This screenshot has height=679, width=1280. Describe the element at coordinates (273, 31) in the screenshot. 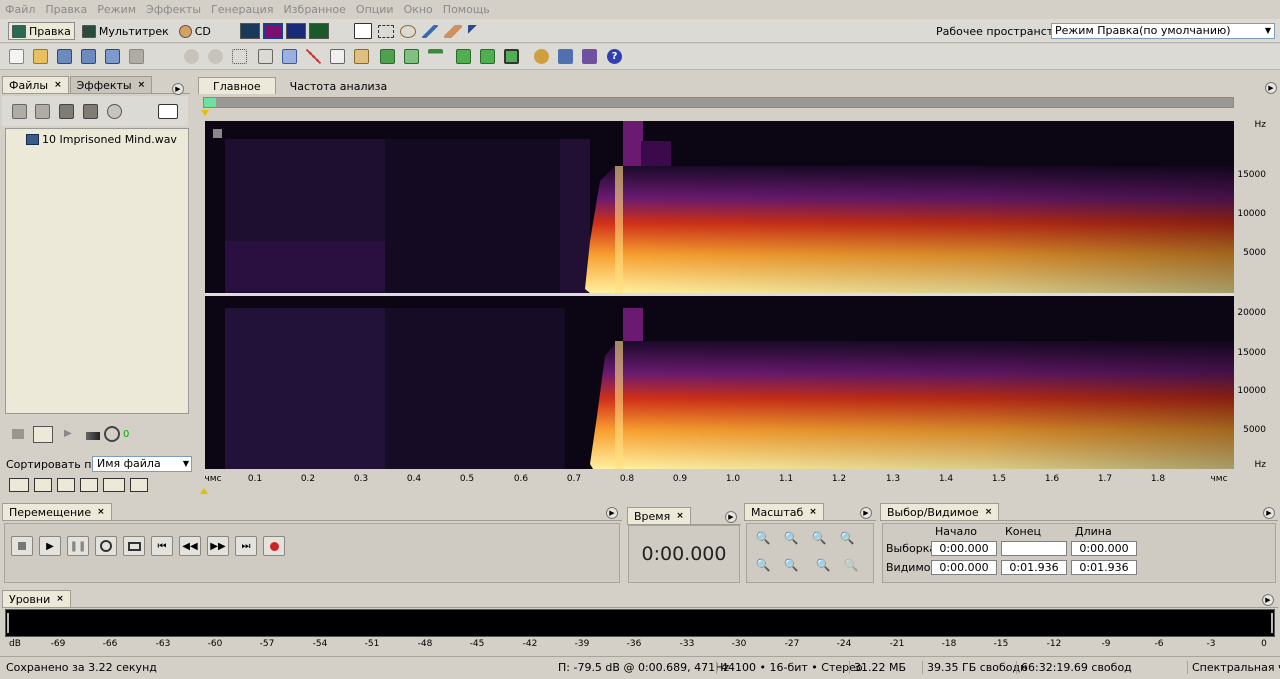

I see `spectral-view-icon` at that location.